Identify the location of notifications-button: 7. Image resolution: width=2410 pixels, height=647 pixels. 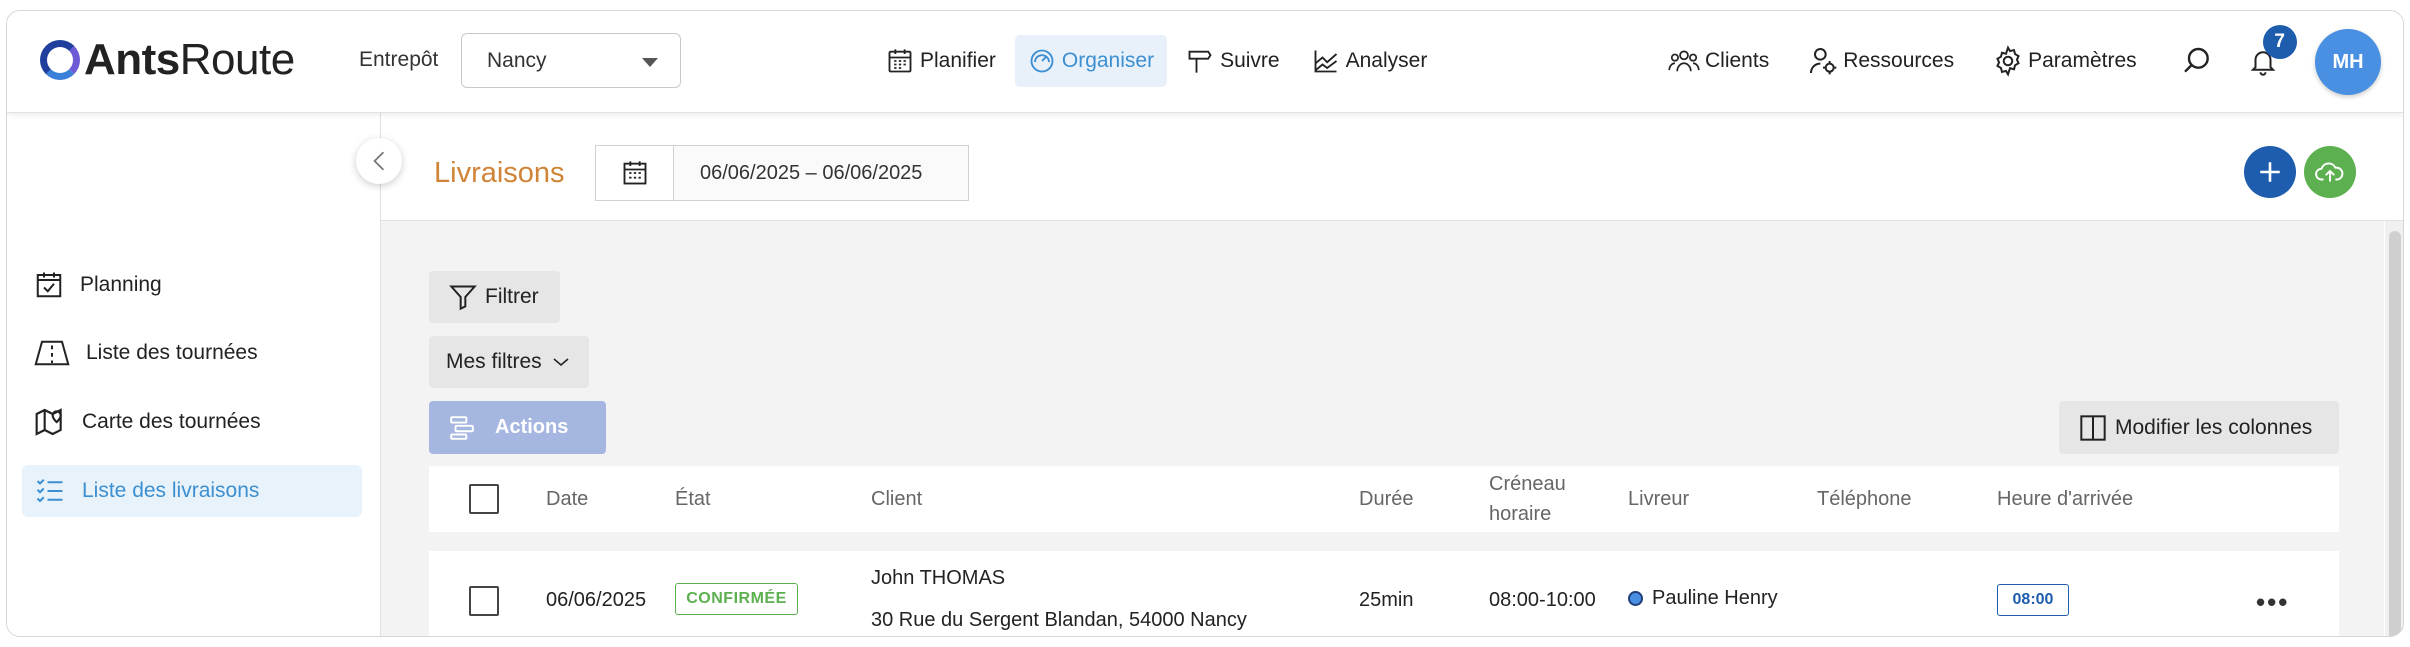
(2269, 56).